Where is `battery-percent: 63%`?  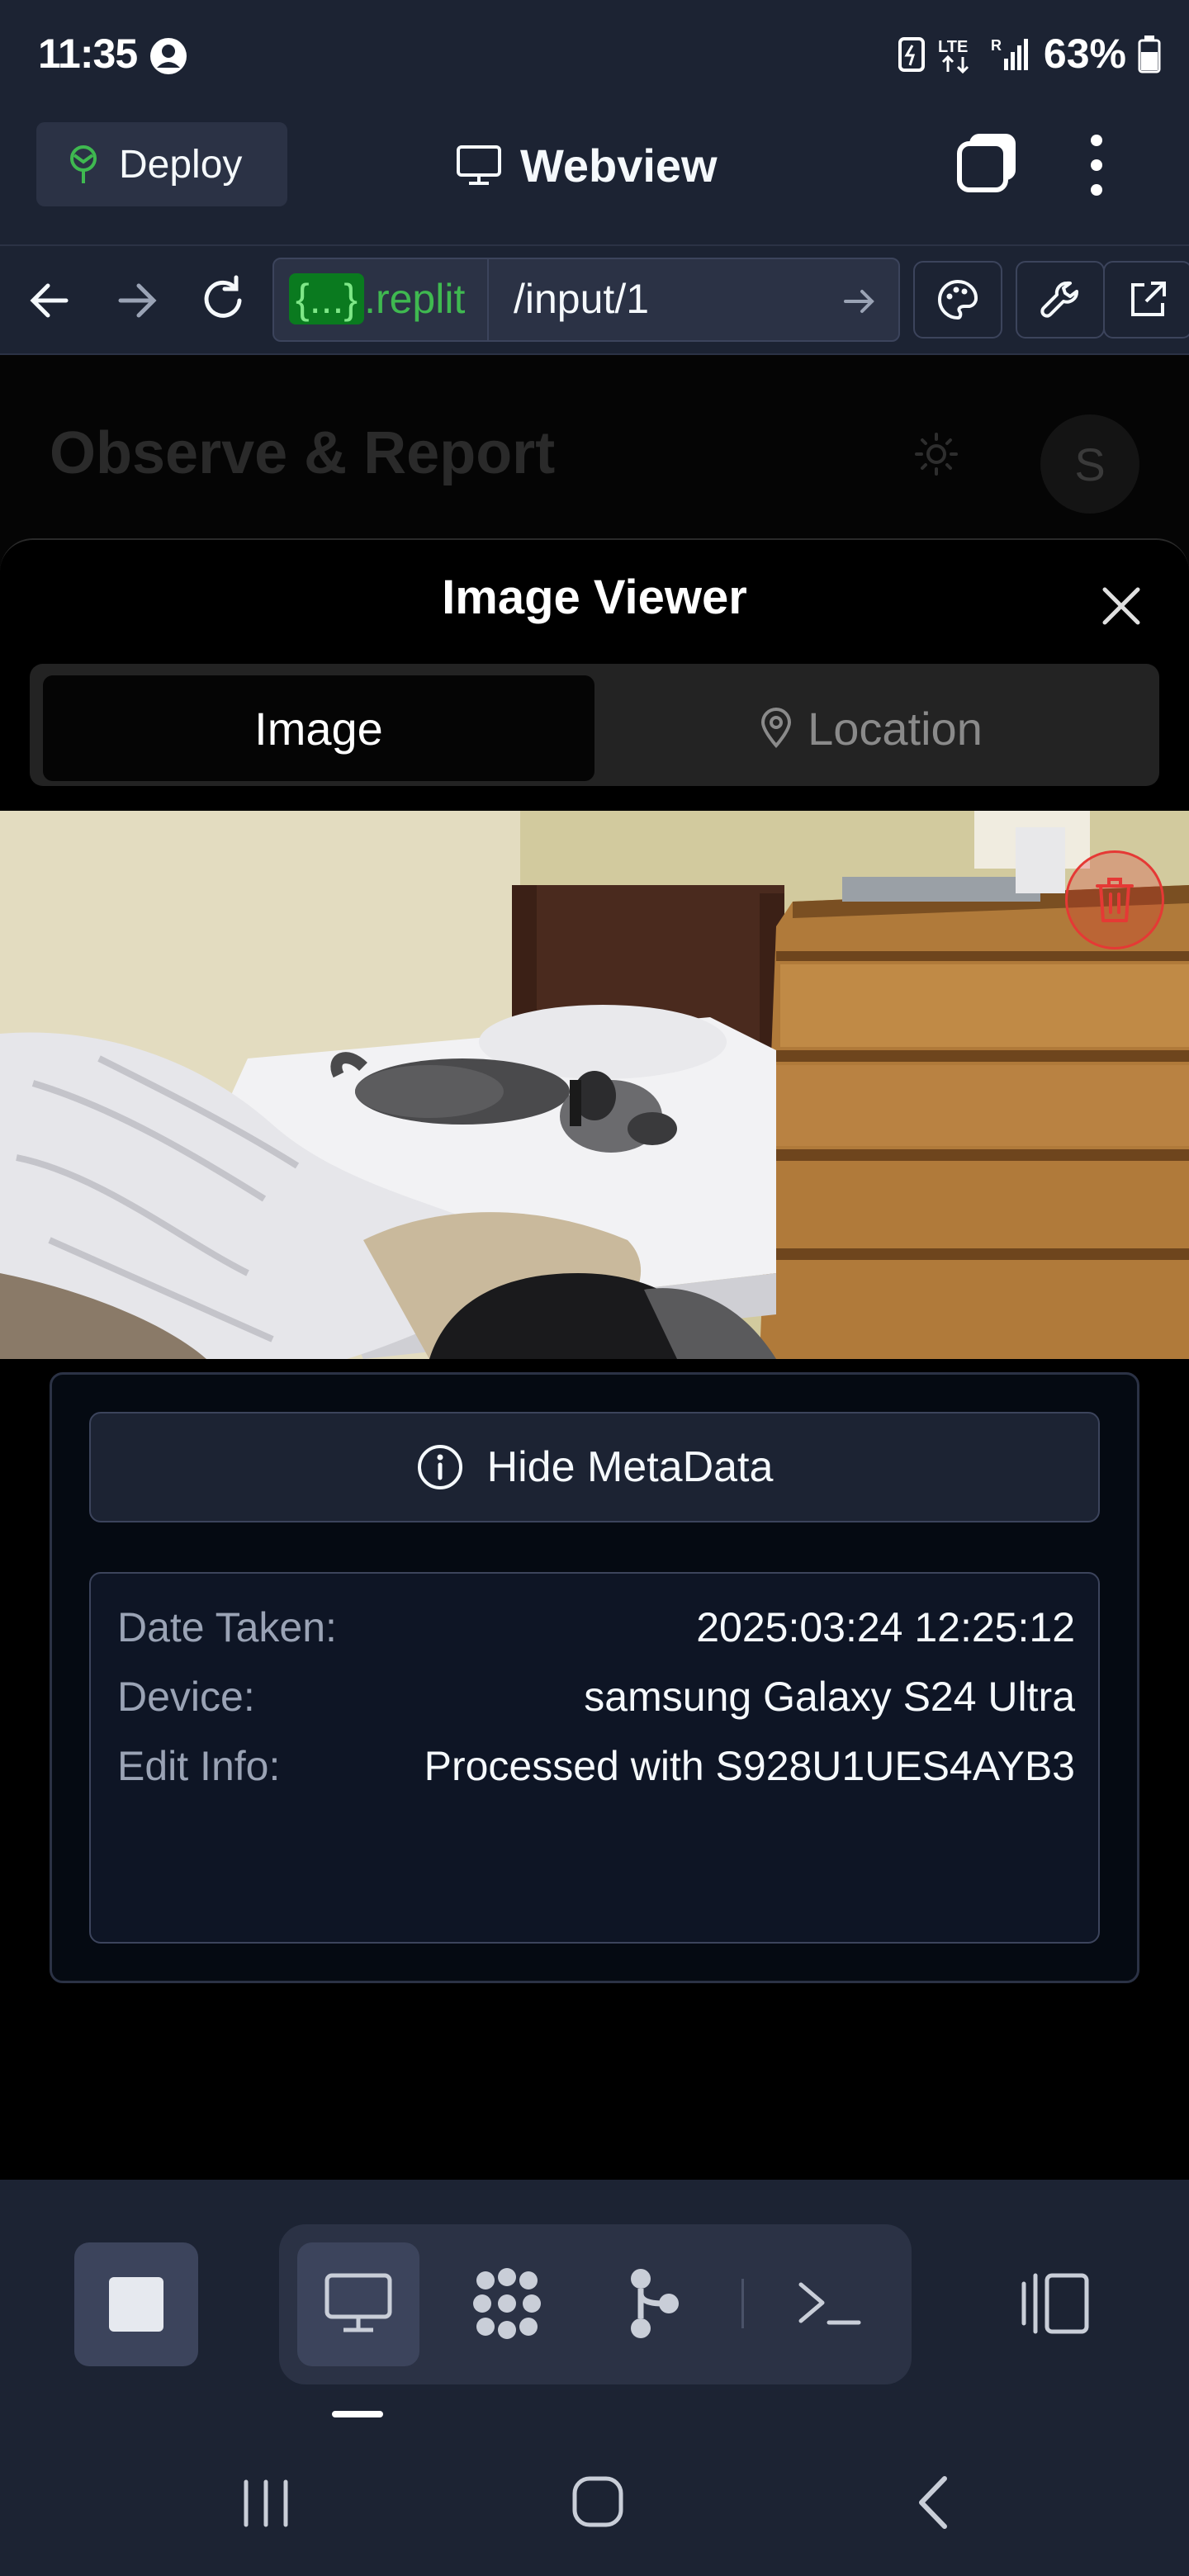
battery-percent: 63% is located at coordinates (1084, 54).